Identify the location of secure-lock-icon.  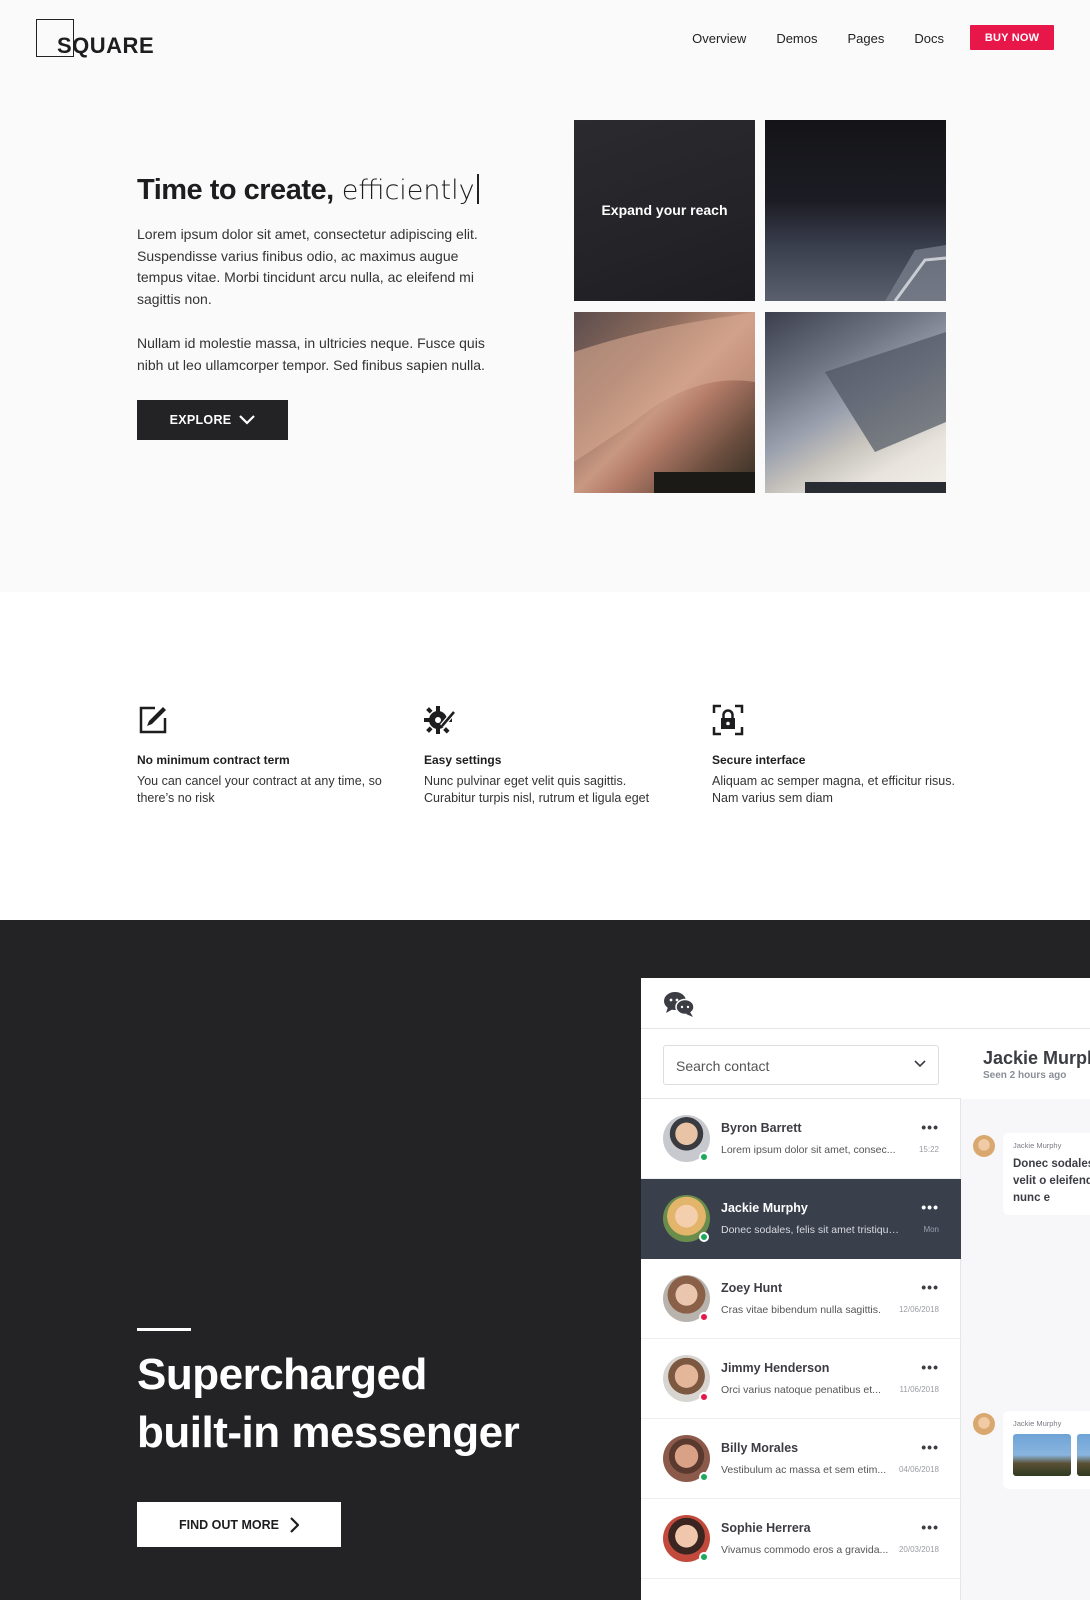
(728, 720).